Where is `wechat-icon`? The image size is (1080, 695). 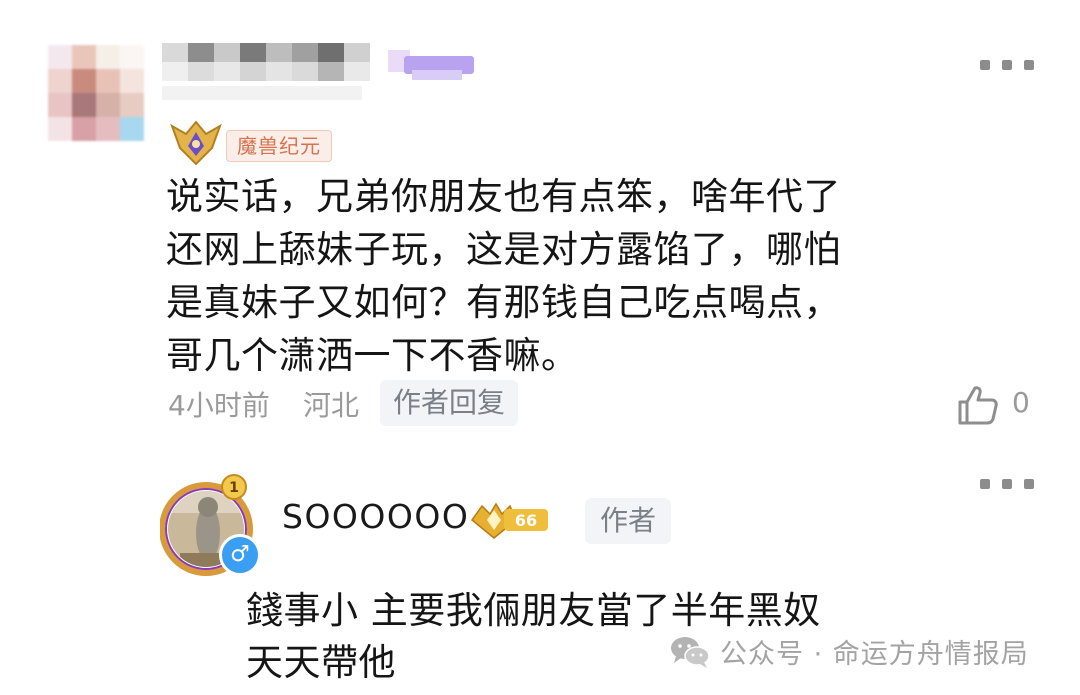 wechat-icon is located at coordinates (690, 652).